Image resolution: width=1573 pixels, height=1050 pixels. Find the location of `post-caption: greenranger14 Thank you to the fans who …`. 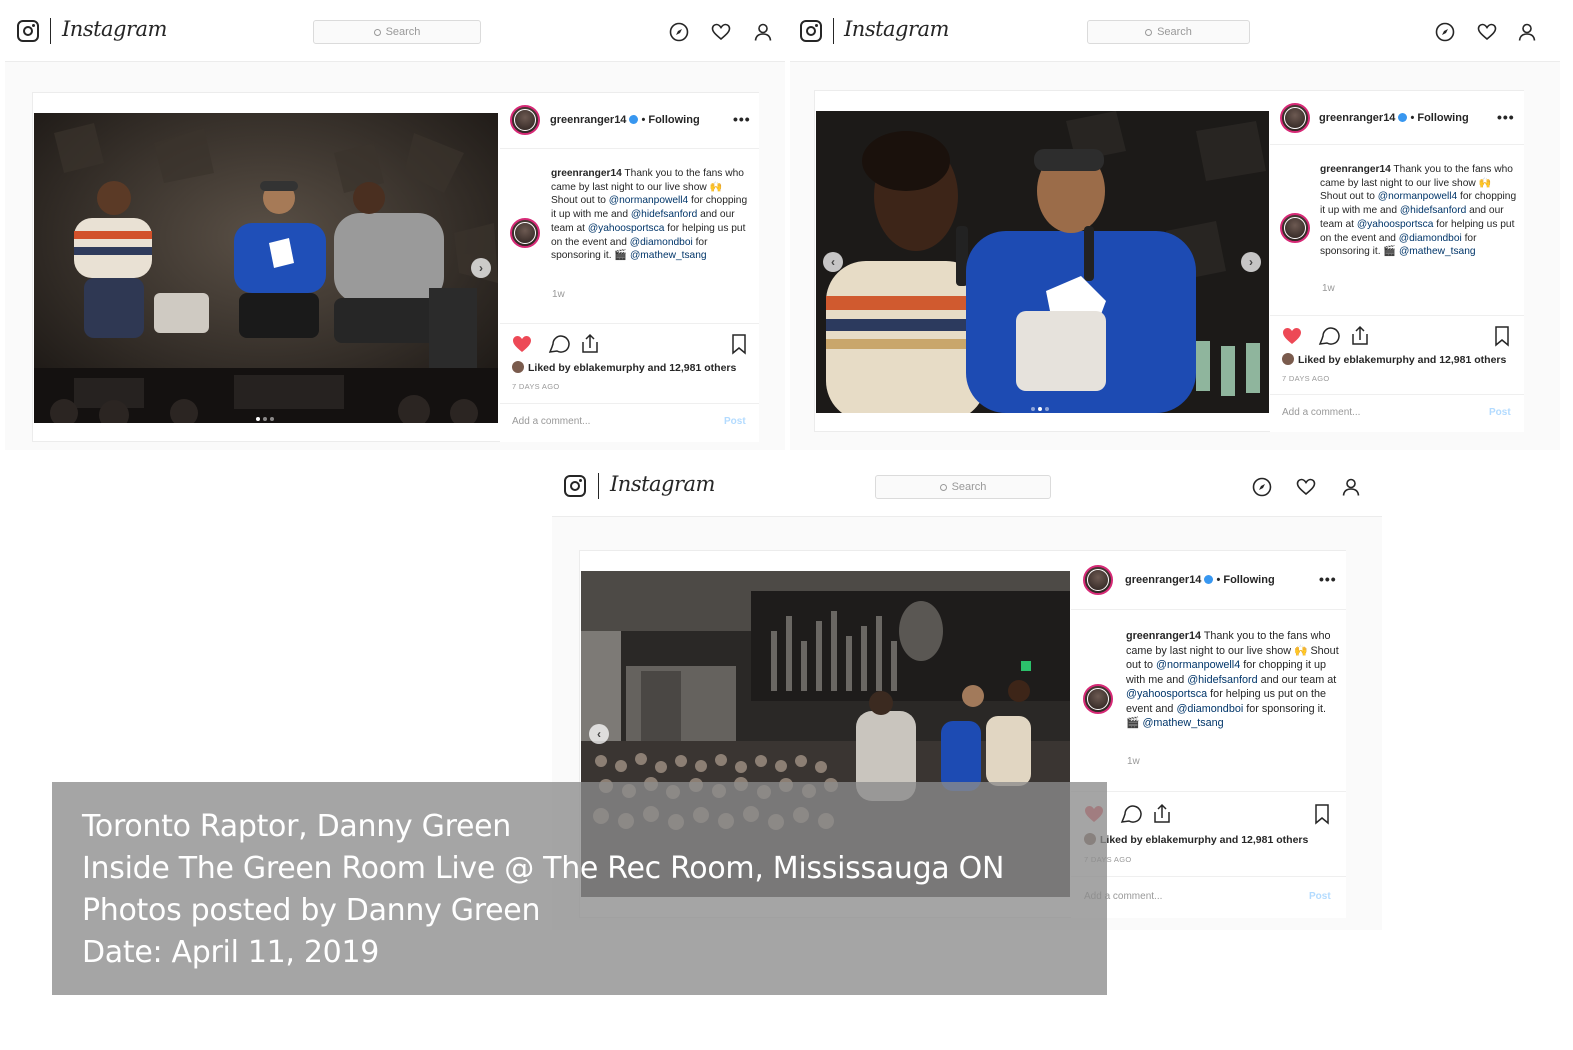

post-caption: greenranger14 Thank you to the fans who … is located at coordinates (1418, 211).